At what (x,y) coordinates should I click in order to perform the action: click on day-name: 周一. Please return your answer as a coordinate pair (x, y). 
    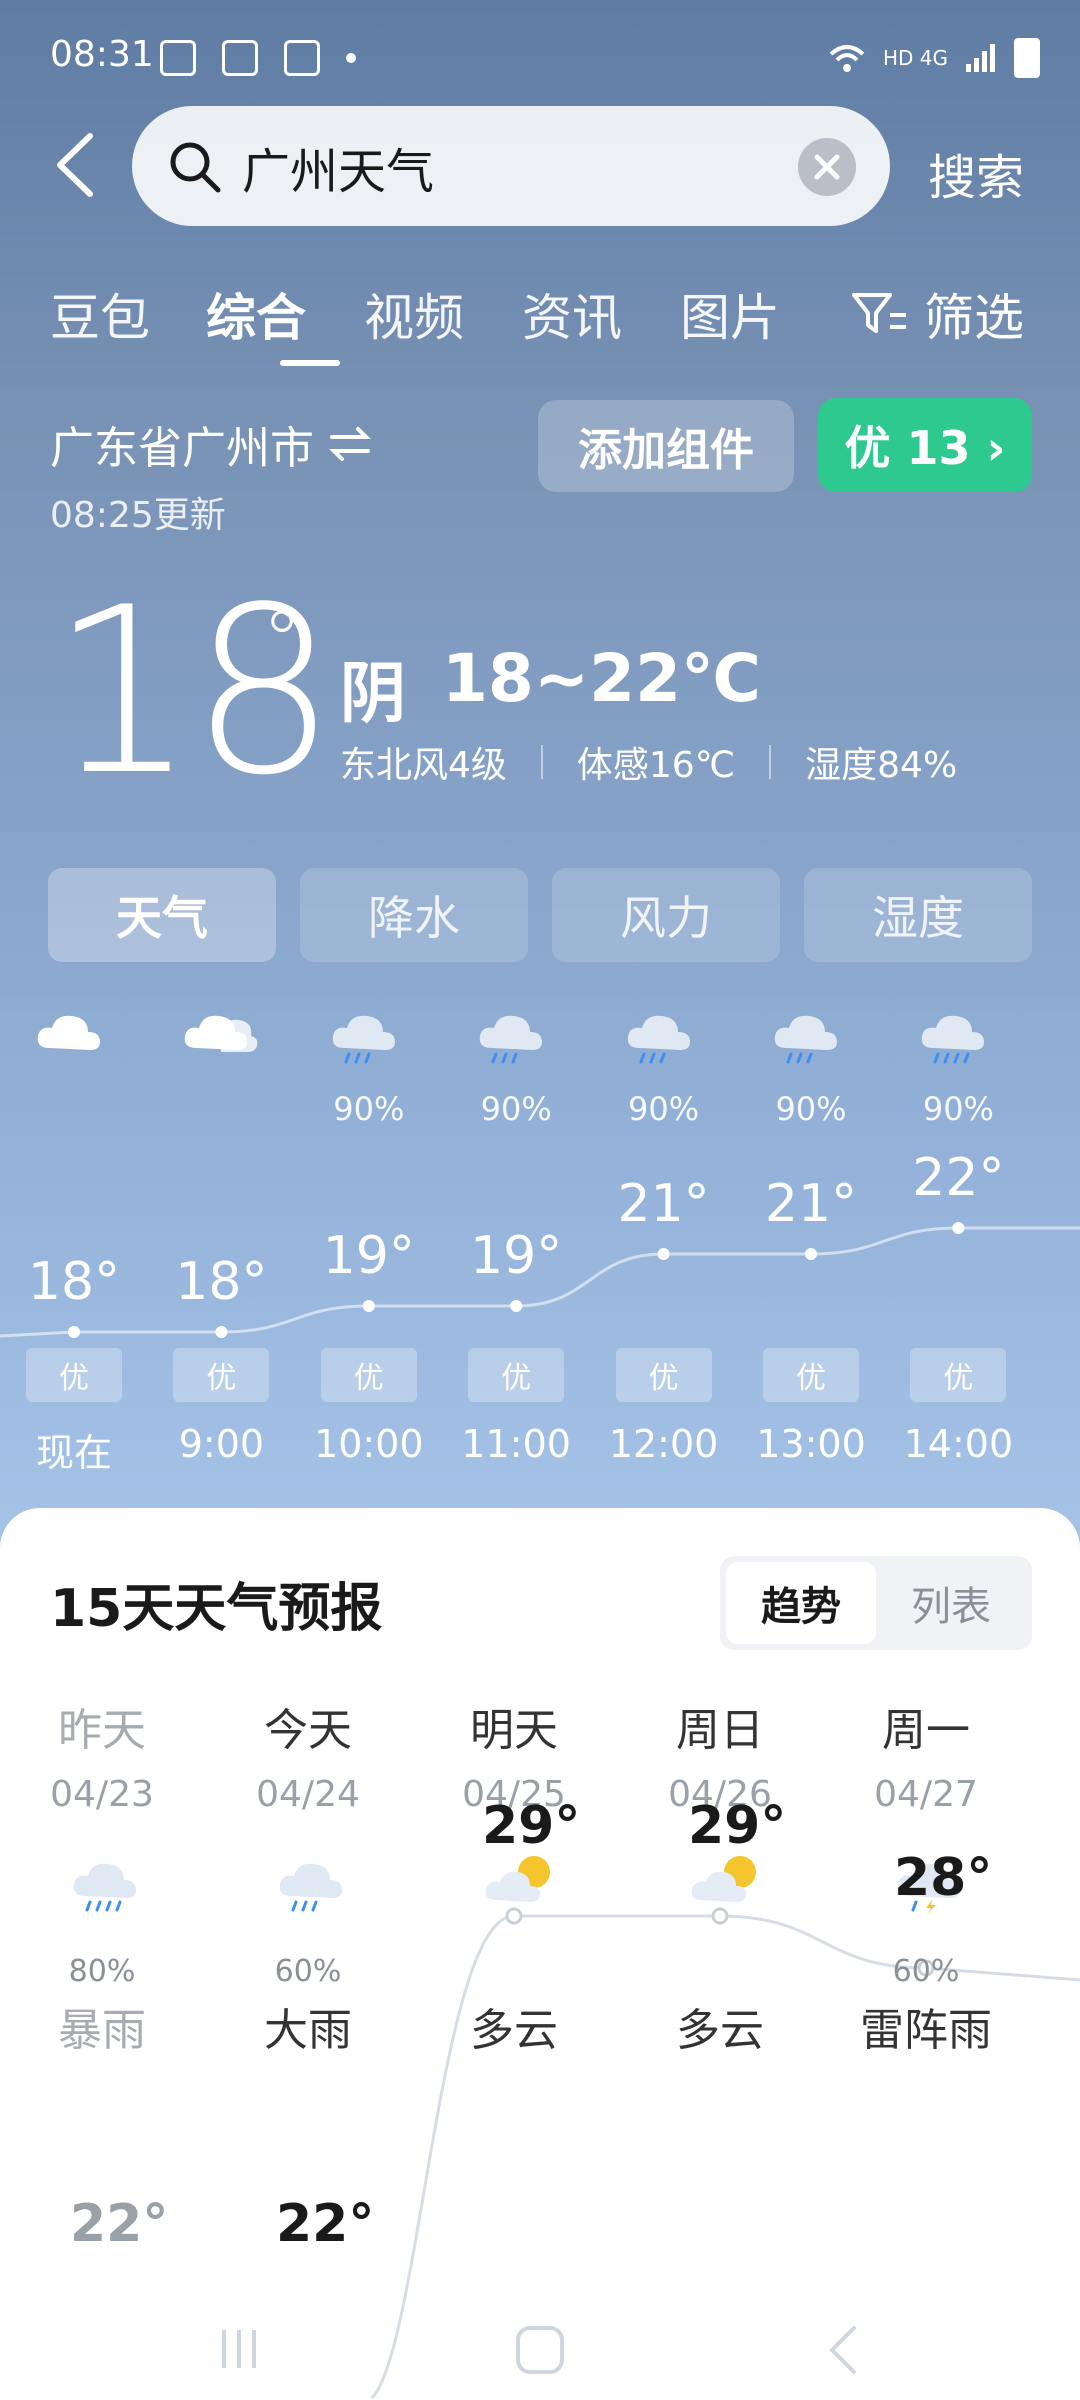
    Looking at the image, I should click on (926, 1730).